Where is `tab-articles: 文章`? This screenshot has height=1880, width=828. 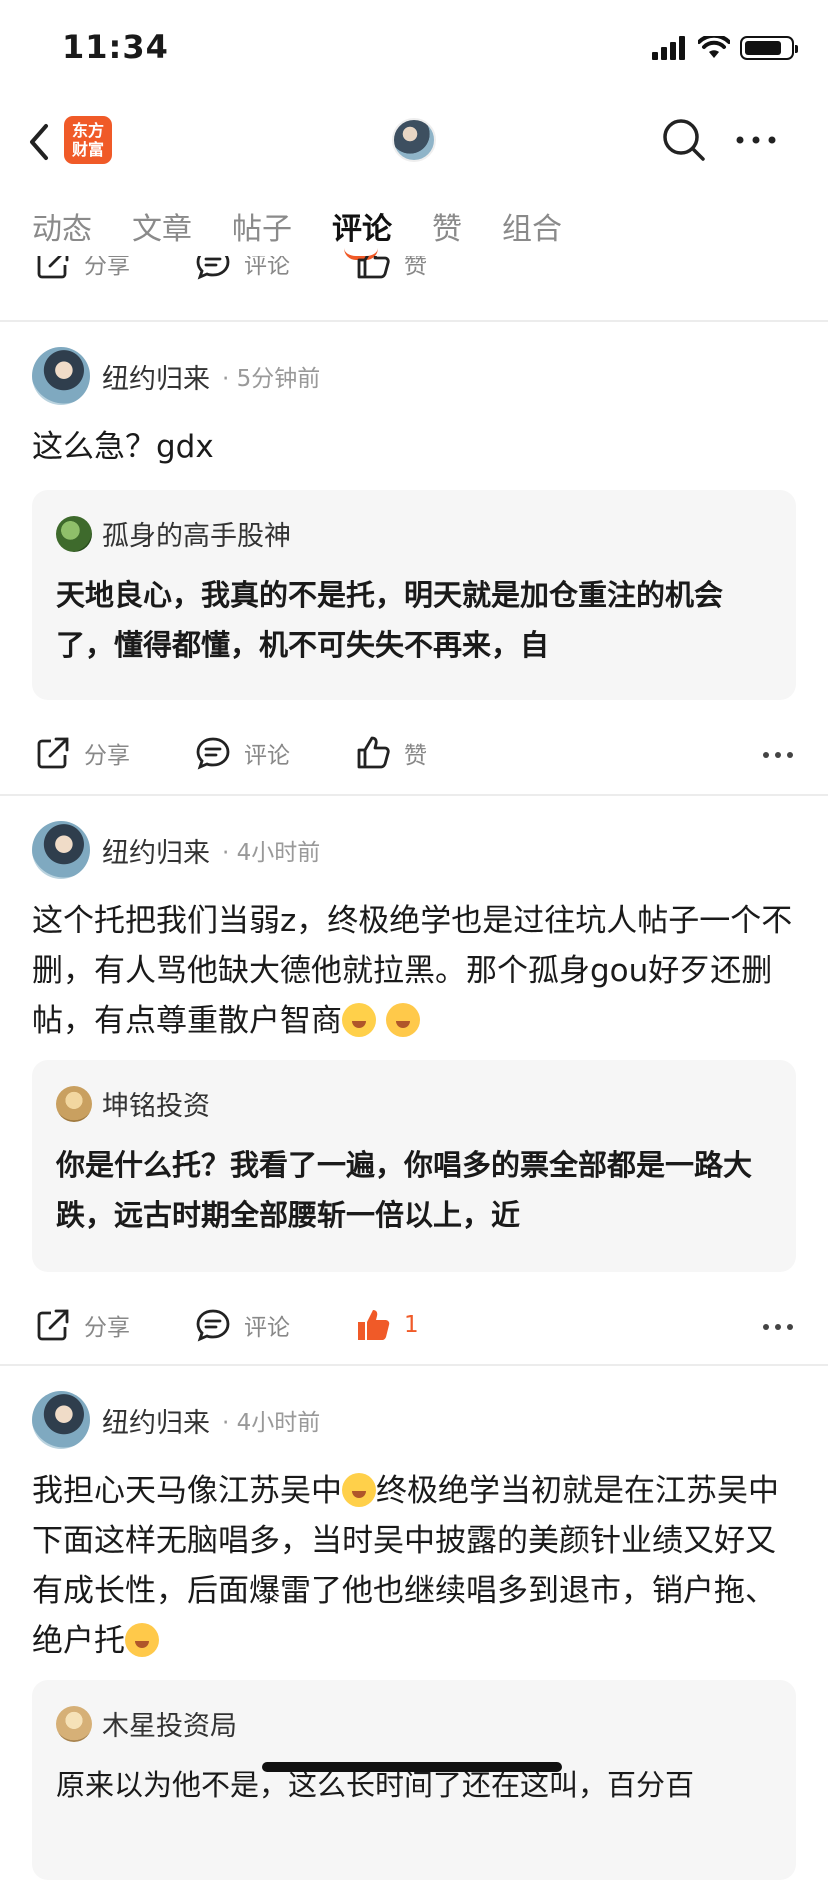
tab-articles: 文章 is located at coordinates (162, 226).